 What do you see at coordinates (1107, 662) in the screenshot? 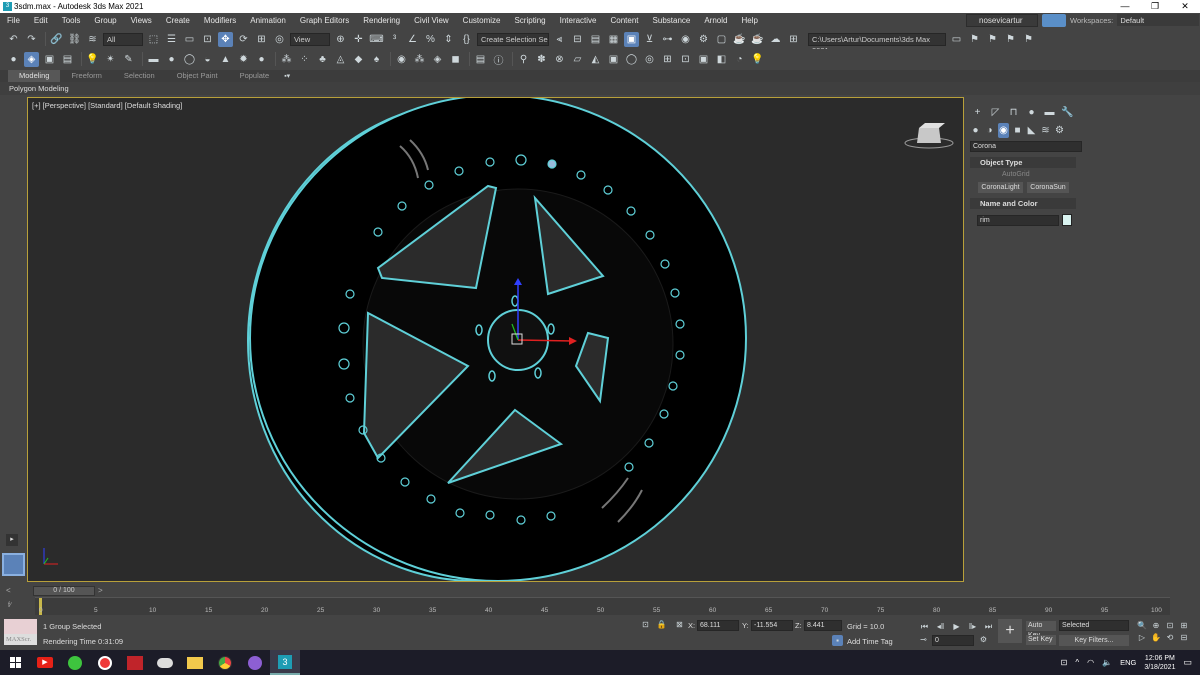
I see `tray-volume-icon: 🔈` at bounding box center [1107, 662].